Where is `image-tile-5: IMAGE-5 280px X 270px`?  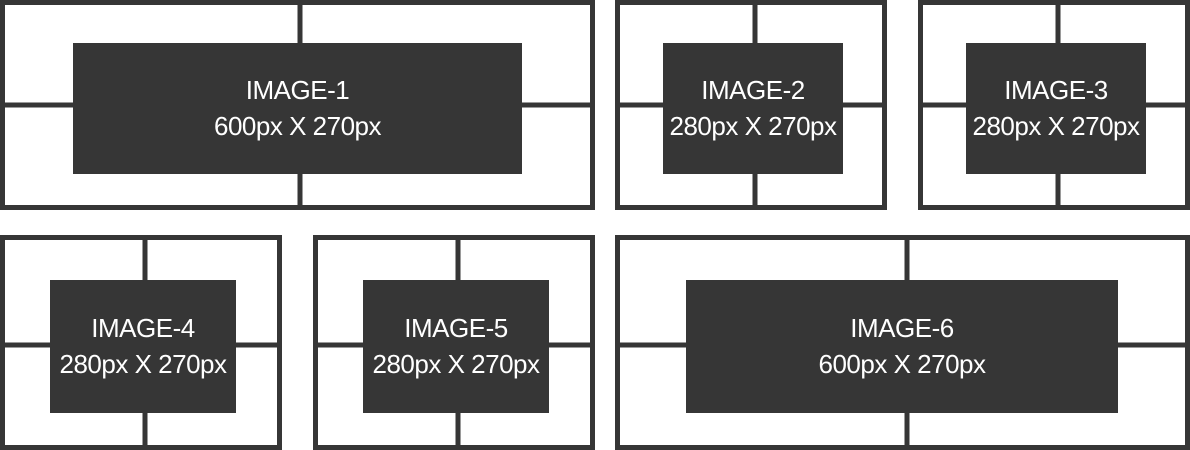 image-tile-5: IMAGE-5 280px X 270px is located at coordinates (454, 342).